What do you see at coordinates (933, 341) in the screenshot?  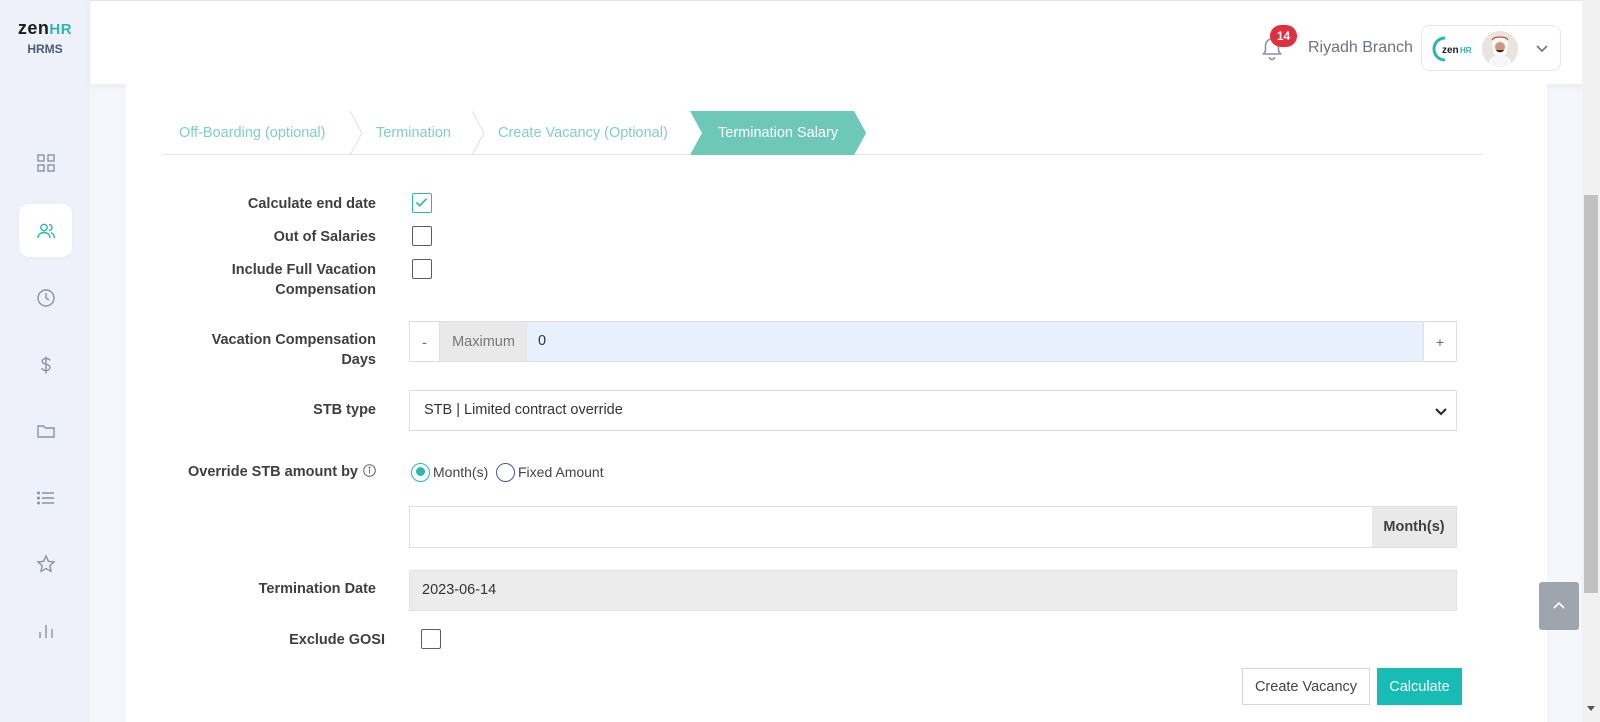 I see `vacation-days-stepper: - Maximum 0 +` at bounding box center [933, 341].